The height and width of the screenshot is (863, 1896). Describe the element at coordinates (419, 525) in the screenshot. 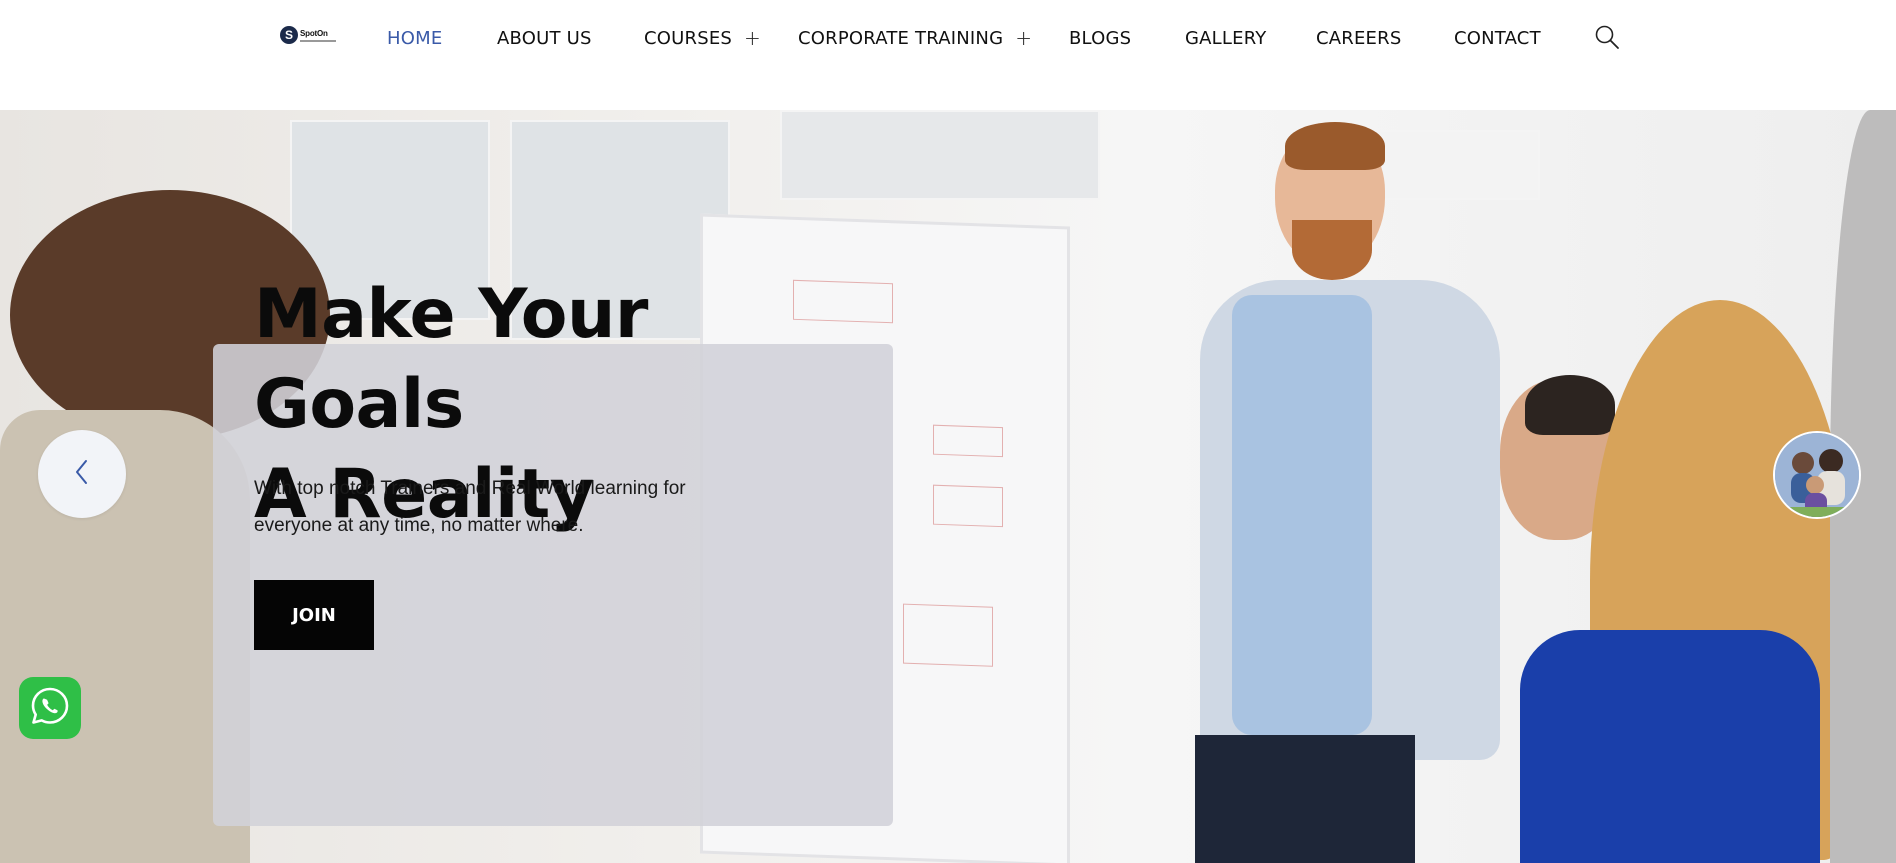

I see `hero-subtitle-line-2: everyone at any time, no matter where.` at that location.